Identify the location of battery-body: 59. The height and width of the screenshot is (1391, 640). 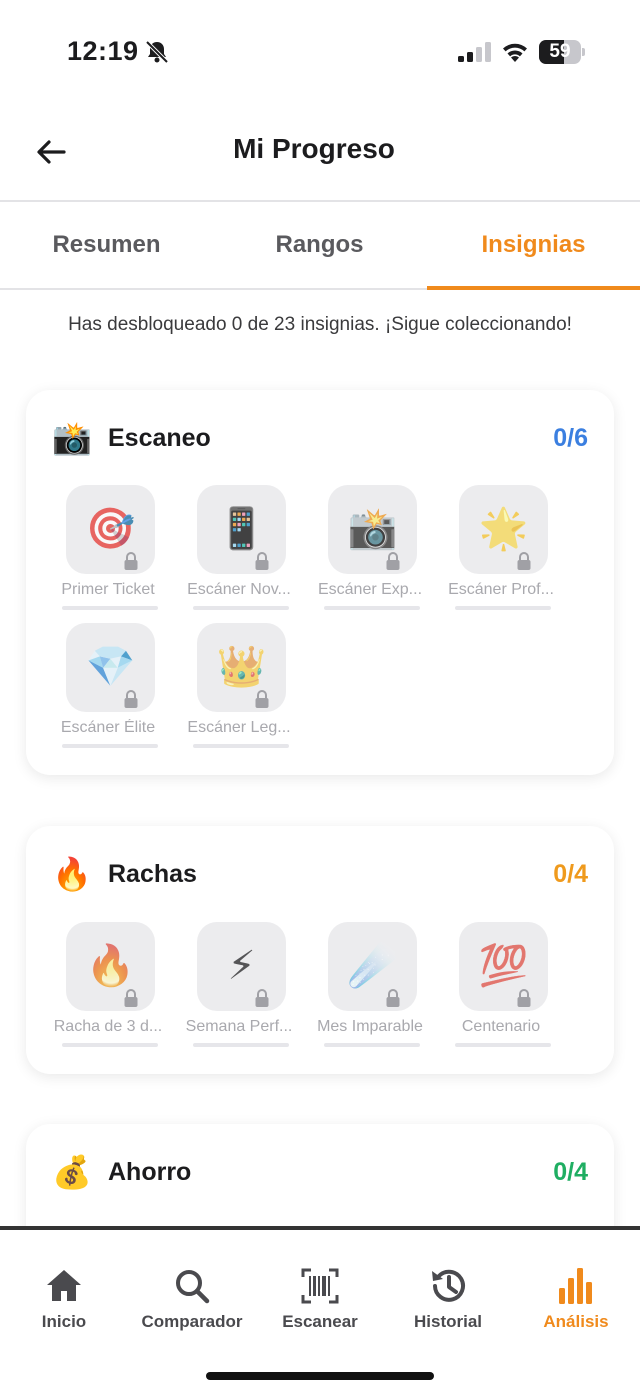
(560, 52).